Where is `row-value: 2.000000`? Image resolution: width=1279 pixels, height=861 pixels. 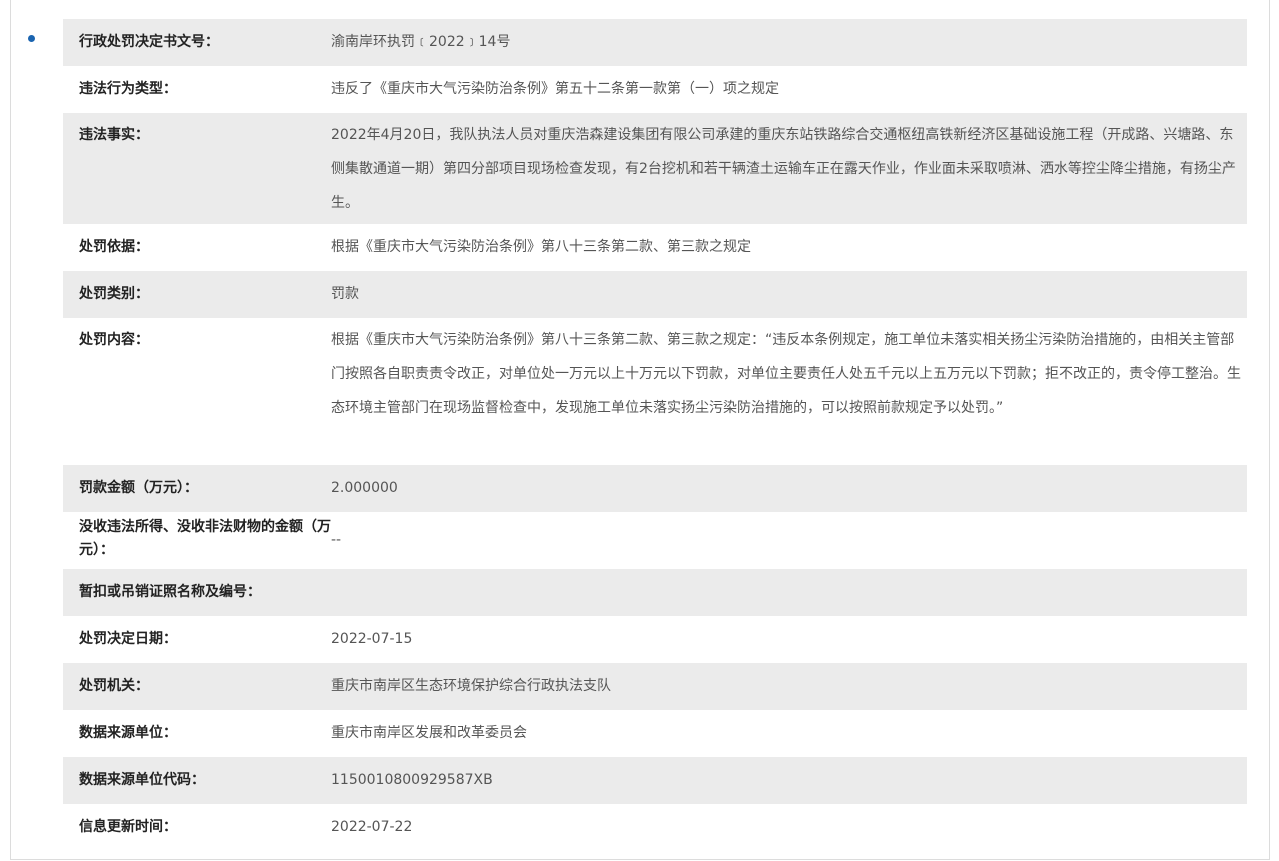 row-value: 2.000000 is located at coordinates (364, 488).